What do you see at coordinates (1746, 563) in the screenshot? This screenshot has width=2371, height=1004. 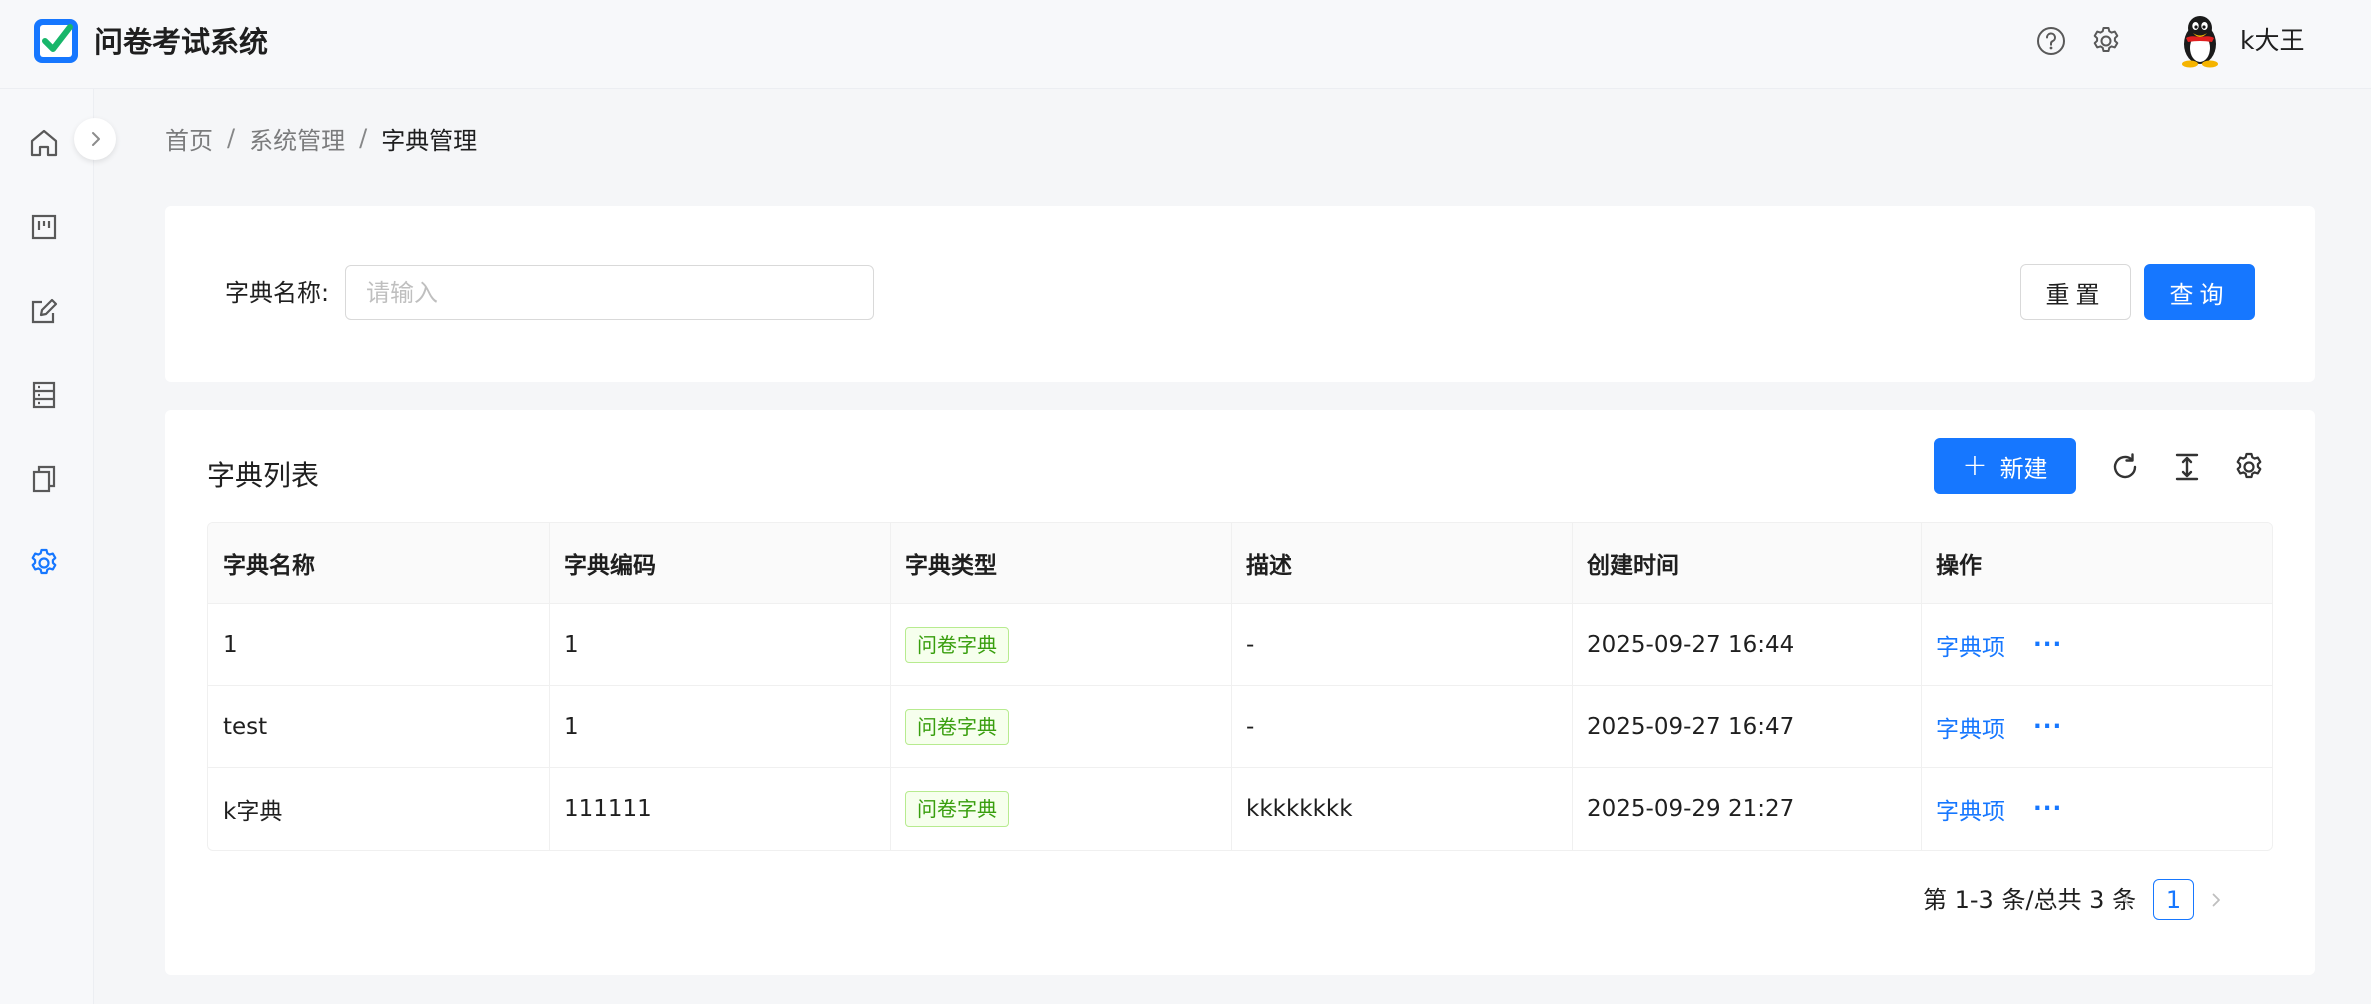 I see `column-header: 创建时间` at bounding box center [1746, 563].